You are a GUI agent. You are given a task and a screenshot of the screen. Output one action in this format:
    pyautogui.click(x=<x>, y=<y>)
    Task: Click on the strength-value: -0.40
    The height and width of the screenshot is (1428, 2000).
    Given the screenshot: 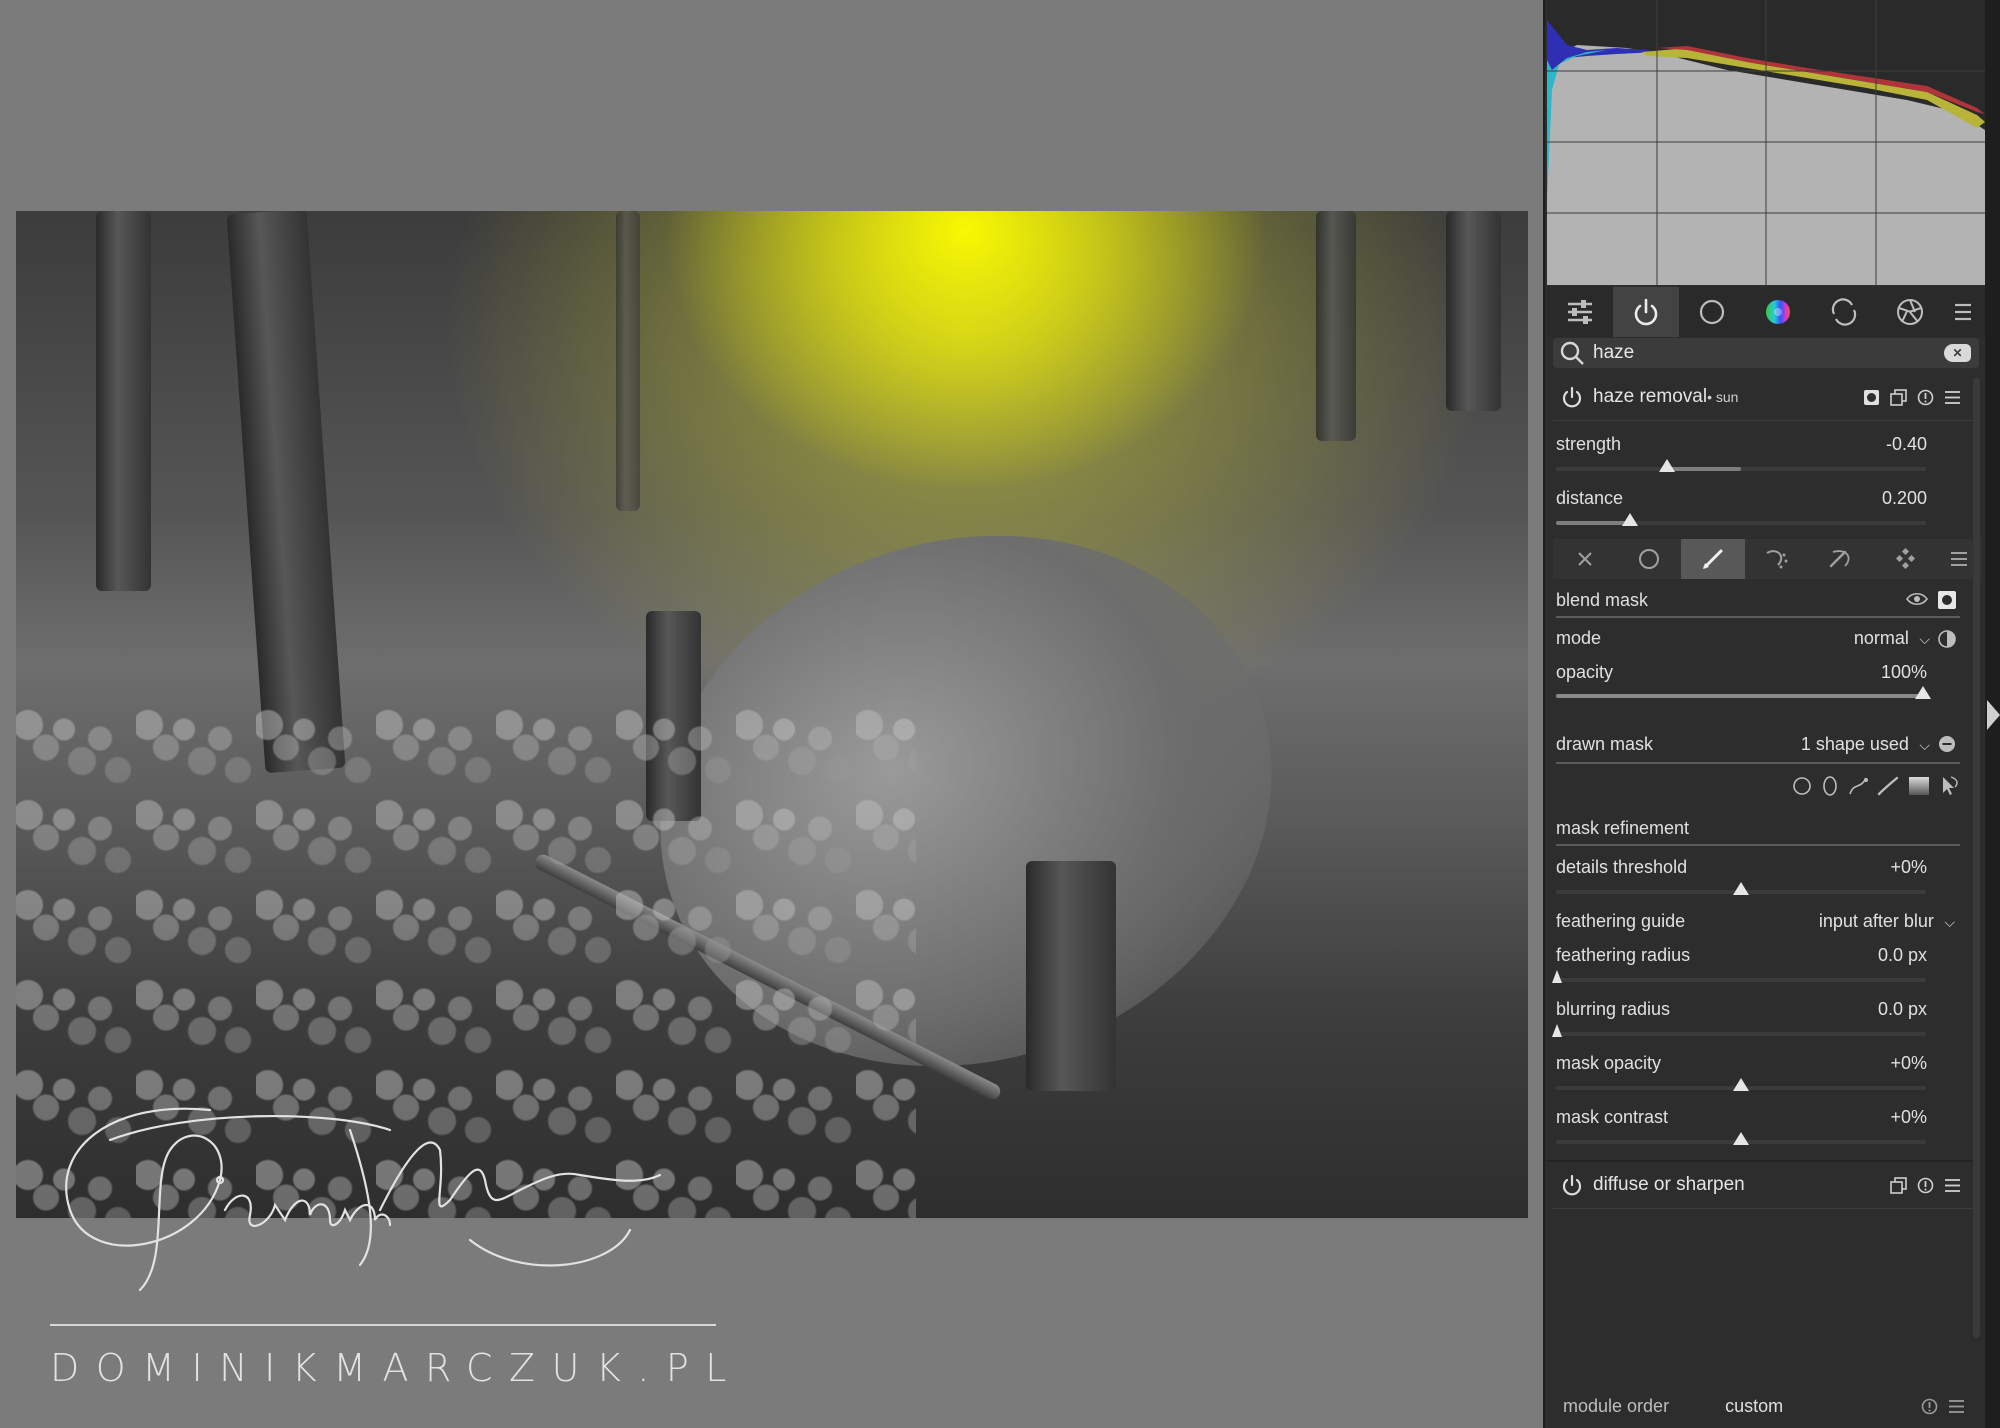 What is the action you would take?
    pyautogui.click(x=1906, y=444)
    